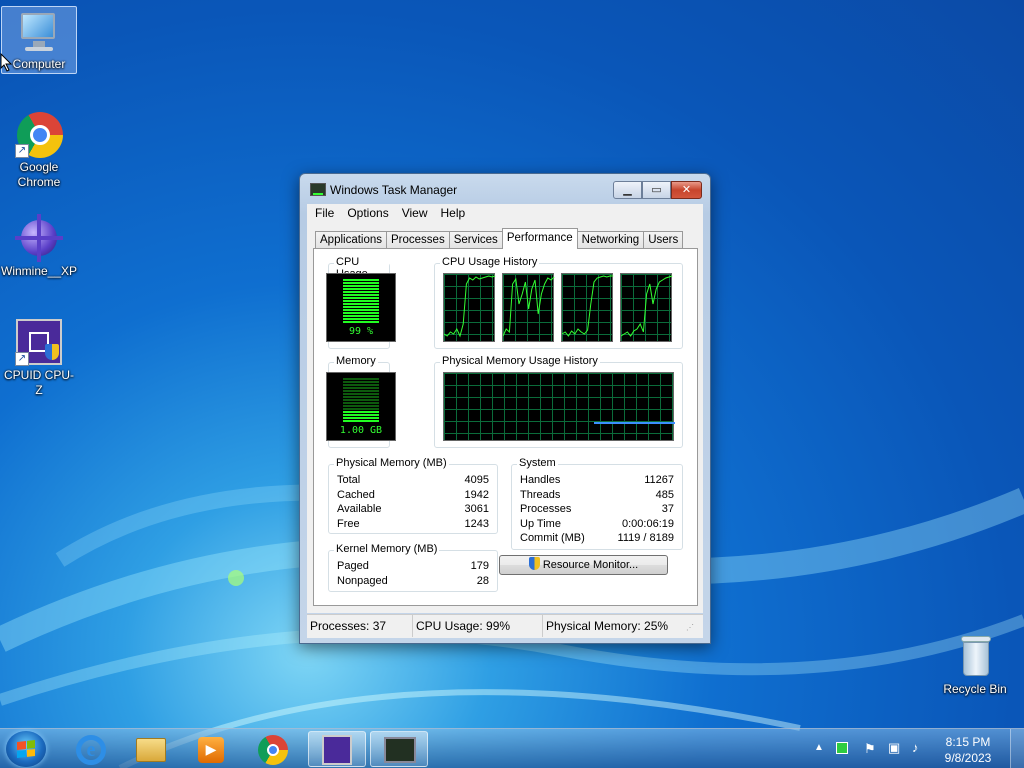 This screenshot has height=768, width=1024. What do you see at coordinates (337, 749) in the screenshot?
I see `taskbar-cpuz` at bounding box center [337, 749].